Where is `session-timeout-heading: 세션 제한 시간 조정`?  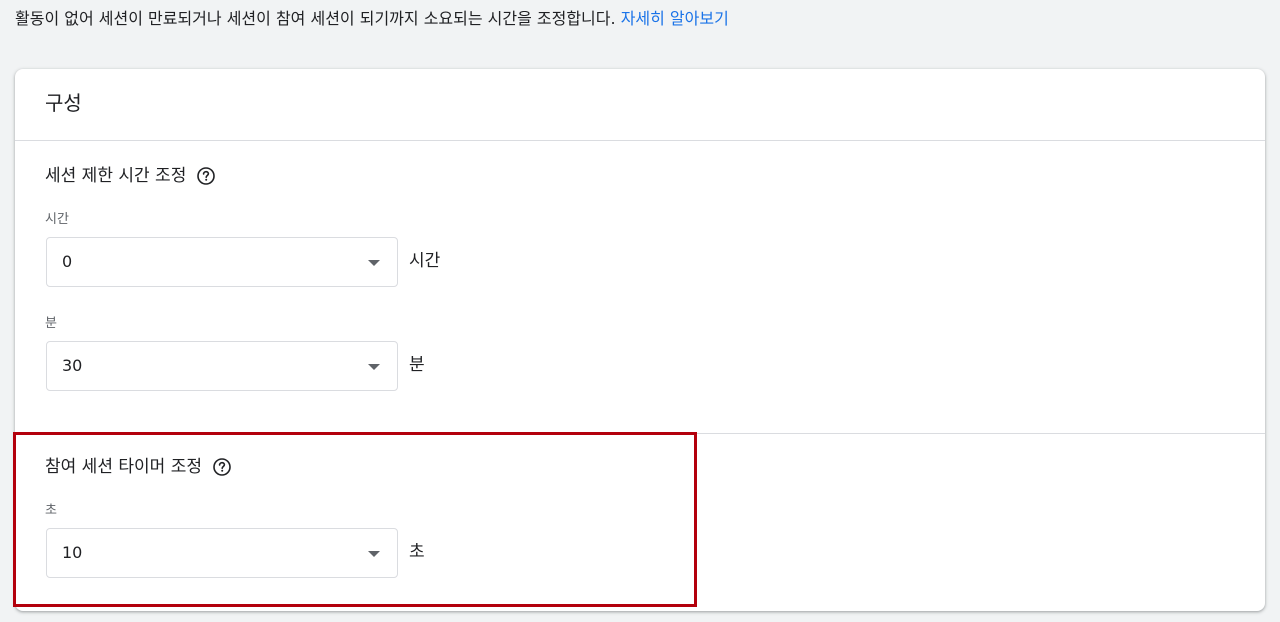
session-timeout-heading: 세션 제한 시간 조정 is located at coordinates (130, 176).